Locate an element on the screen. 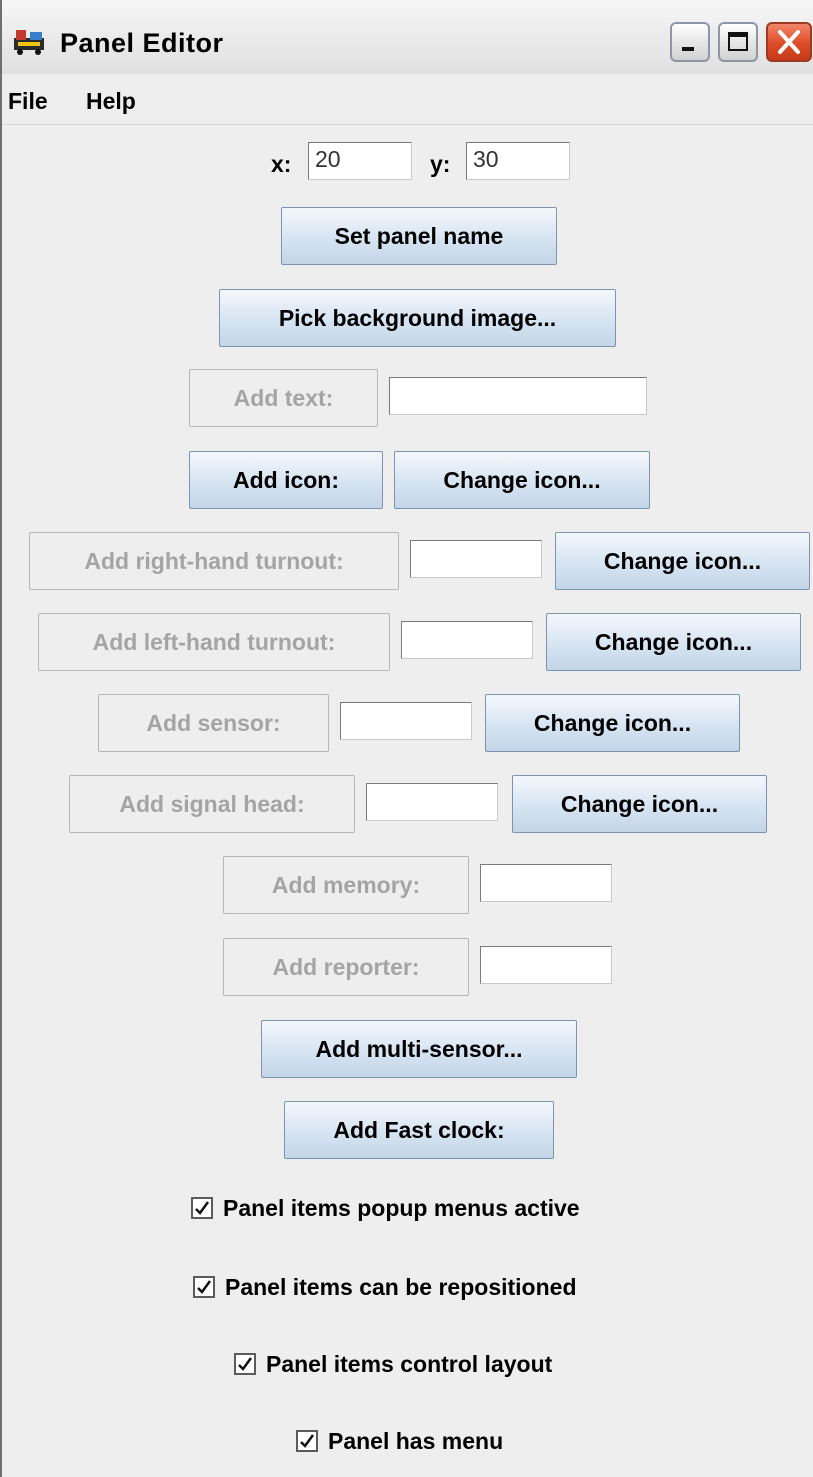 This screenshot has height=1477, width=813. control-layout-checkbox: Panel items control layout is located at coordinates (393, 1364).